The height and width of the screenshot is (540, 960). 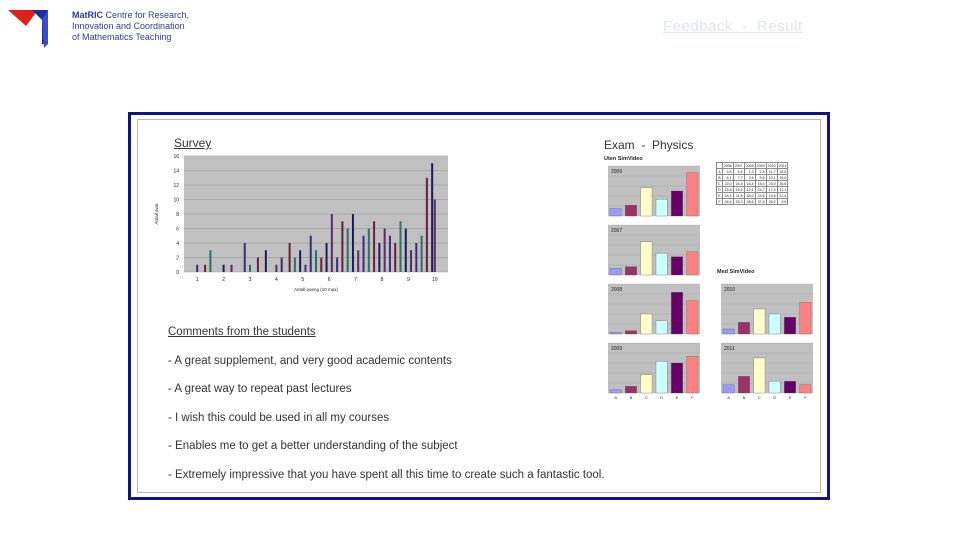 I want to click on uten-simvideo-label: Uten SimVideo, so click(x=623, y=159).